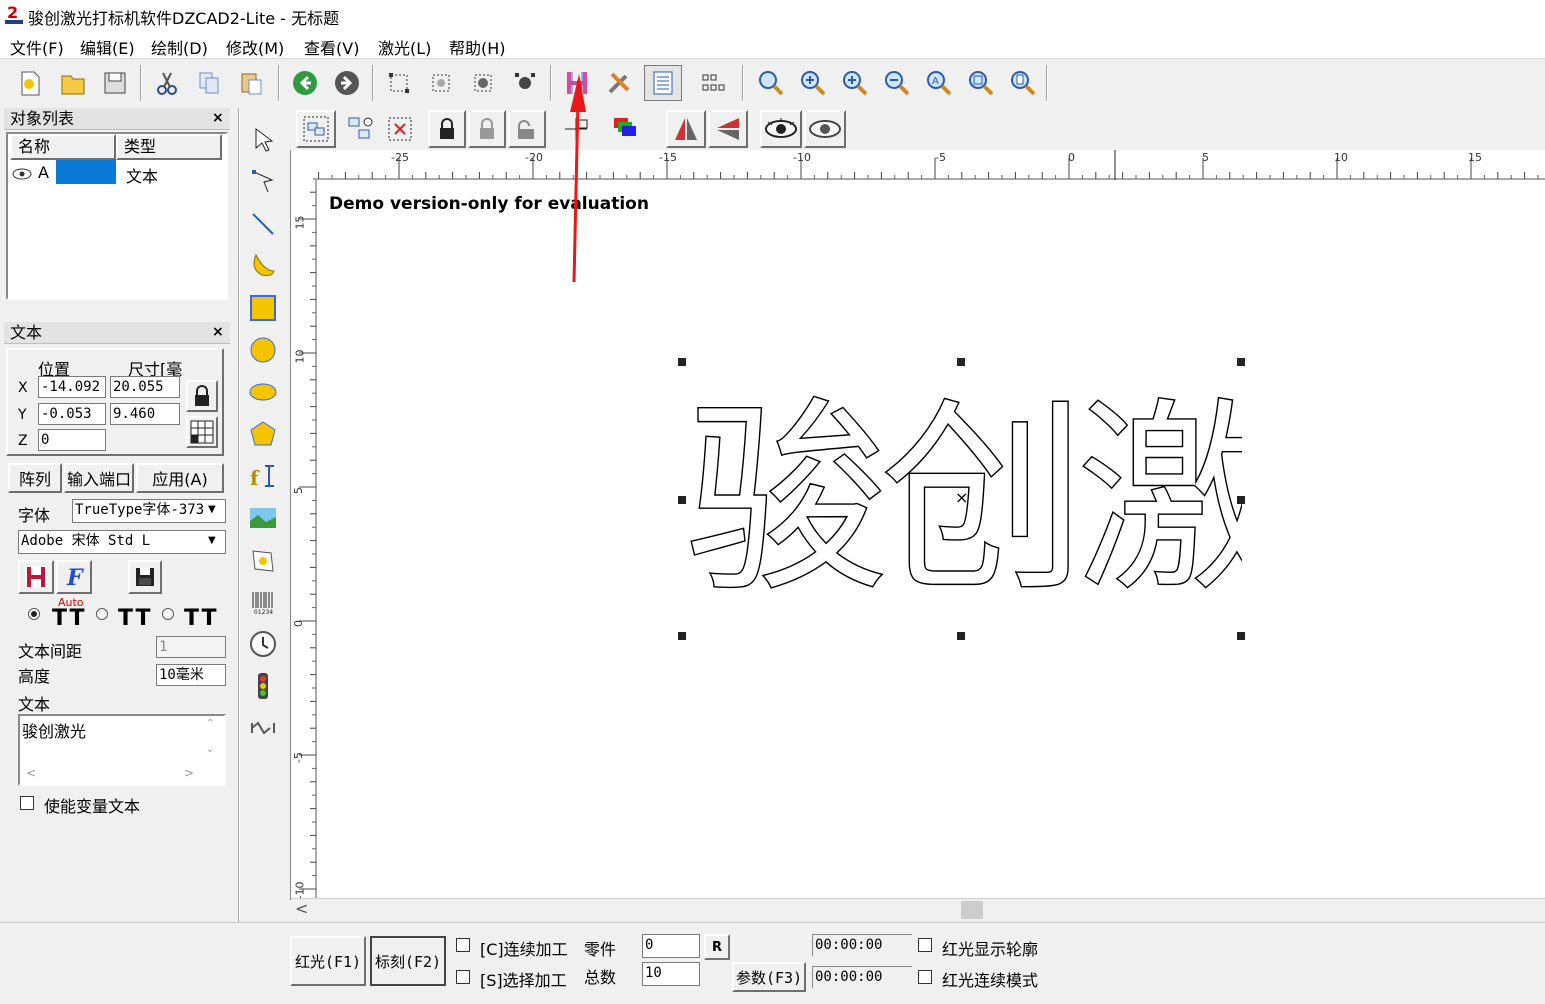 The width and height of the screenshot is (1545, 1004). I want to click on back-icon, so click(305, 83).